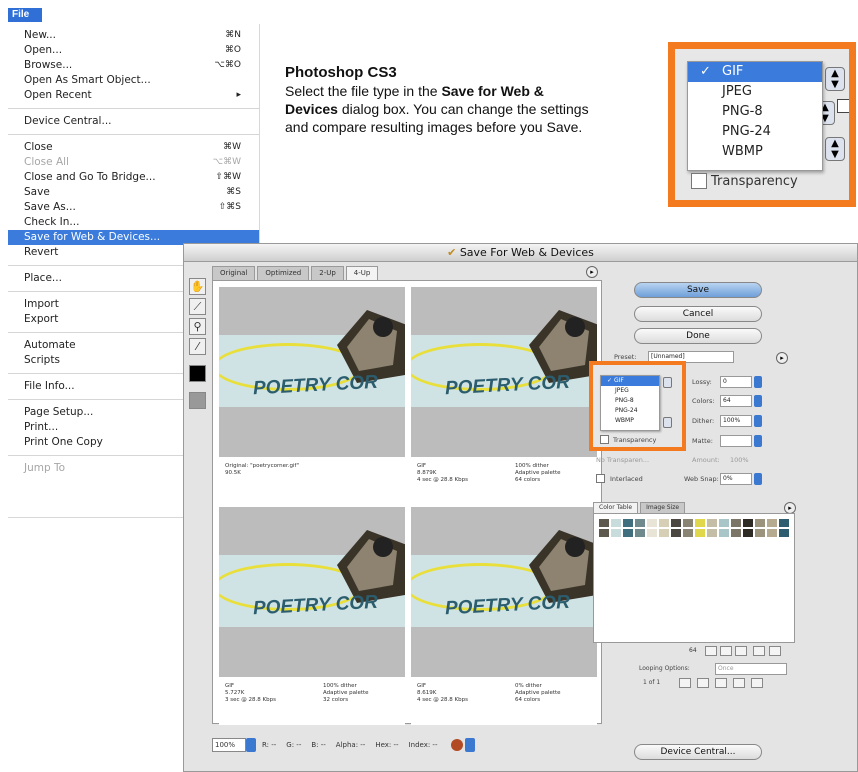 This screenshot has width=858, height=772. What do you see at coordinates (197, 306) in the screenshot?
I see `slice-select-tool-icon: ⟋` at bounding box center [197, 306].